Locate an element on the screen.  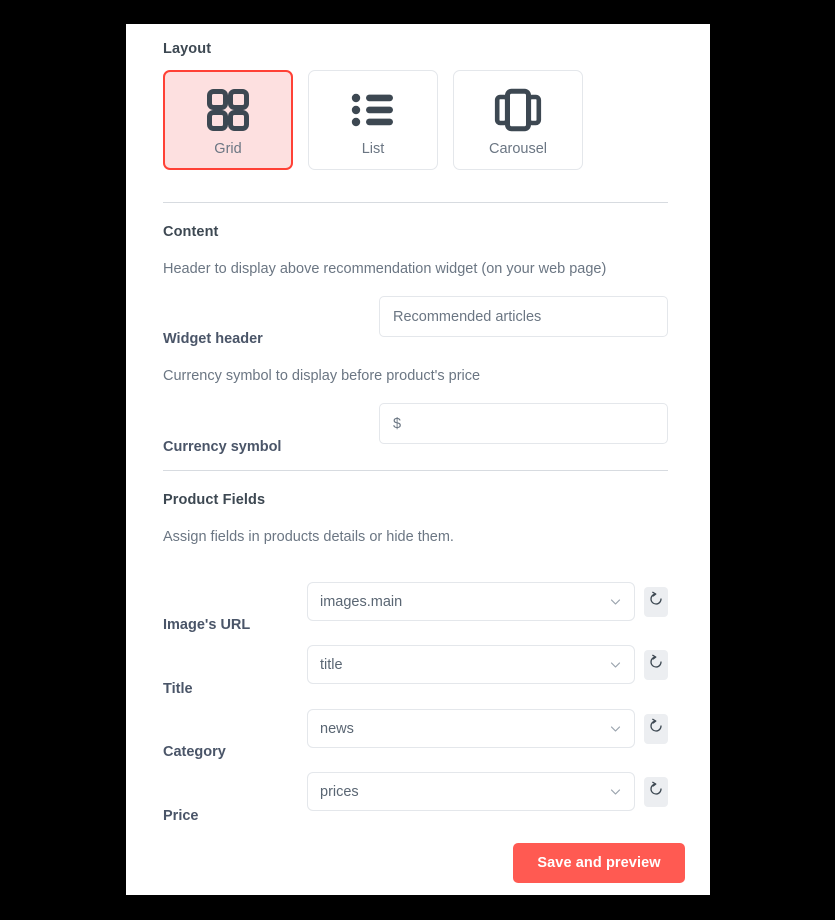
title-field-select: title is located at coordinates (471, 664).